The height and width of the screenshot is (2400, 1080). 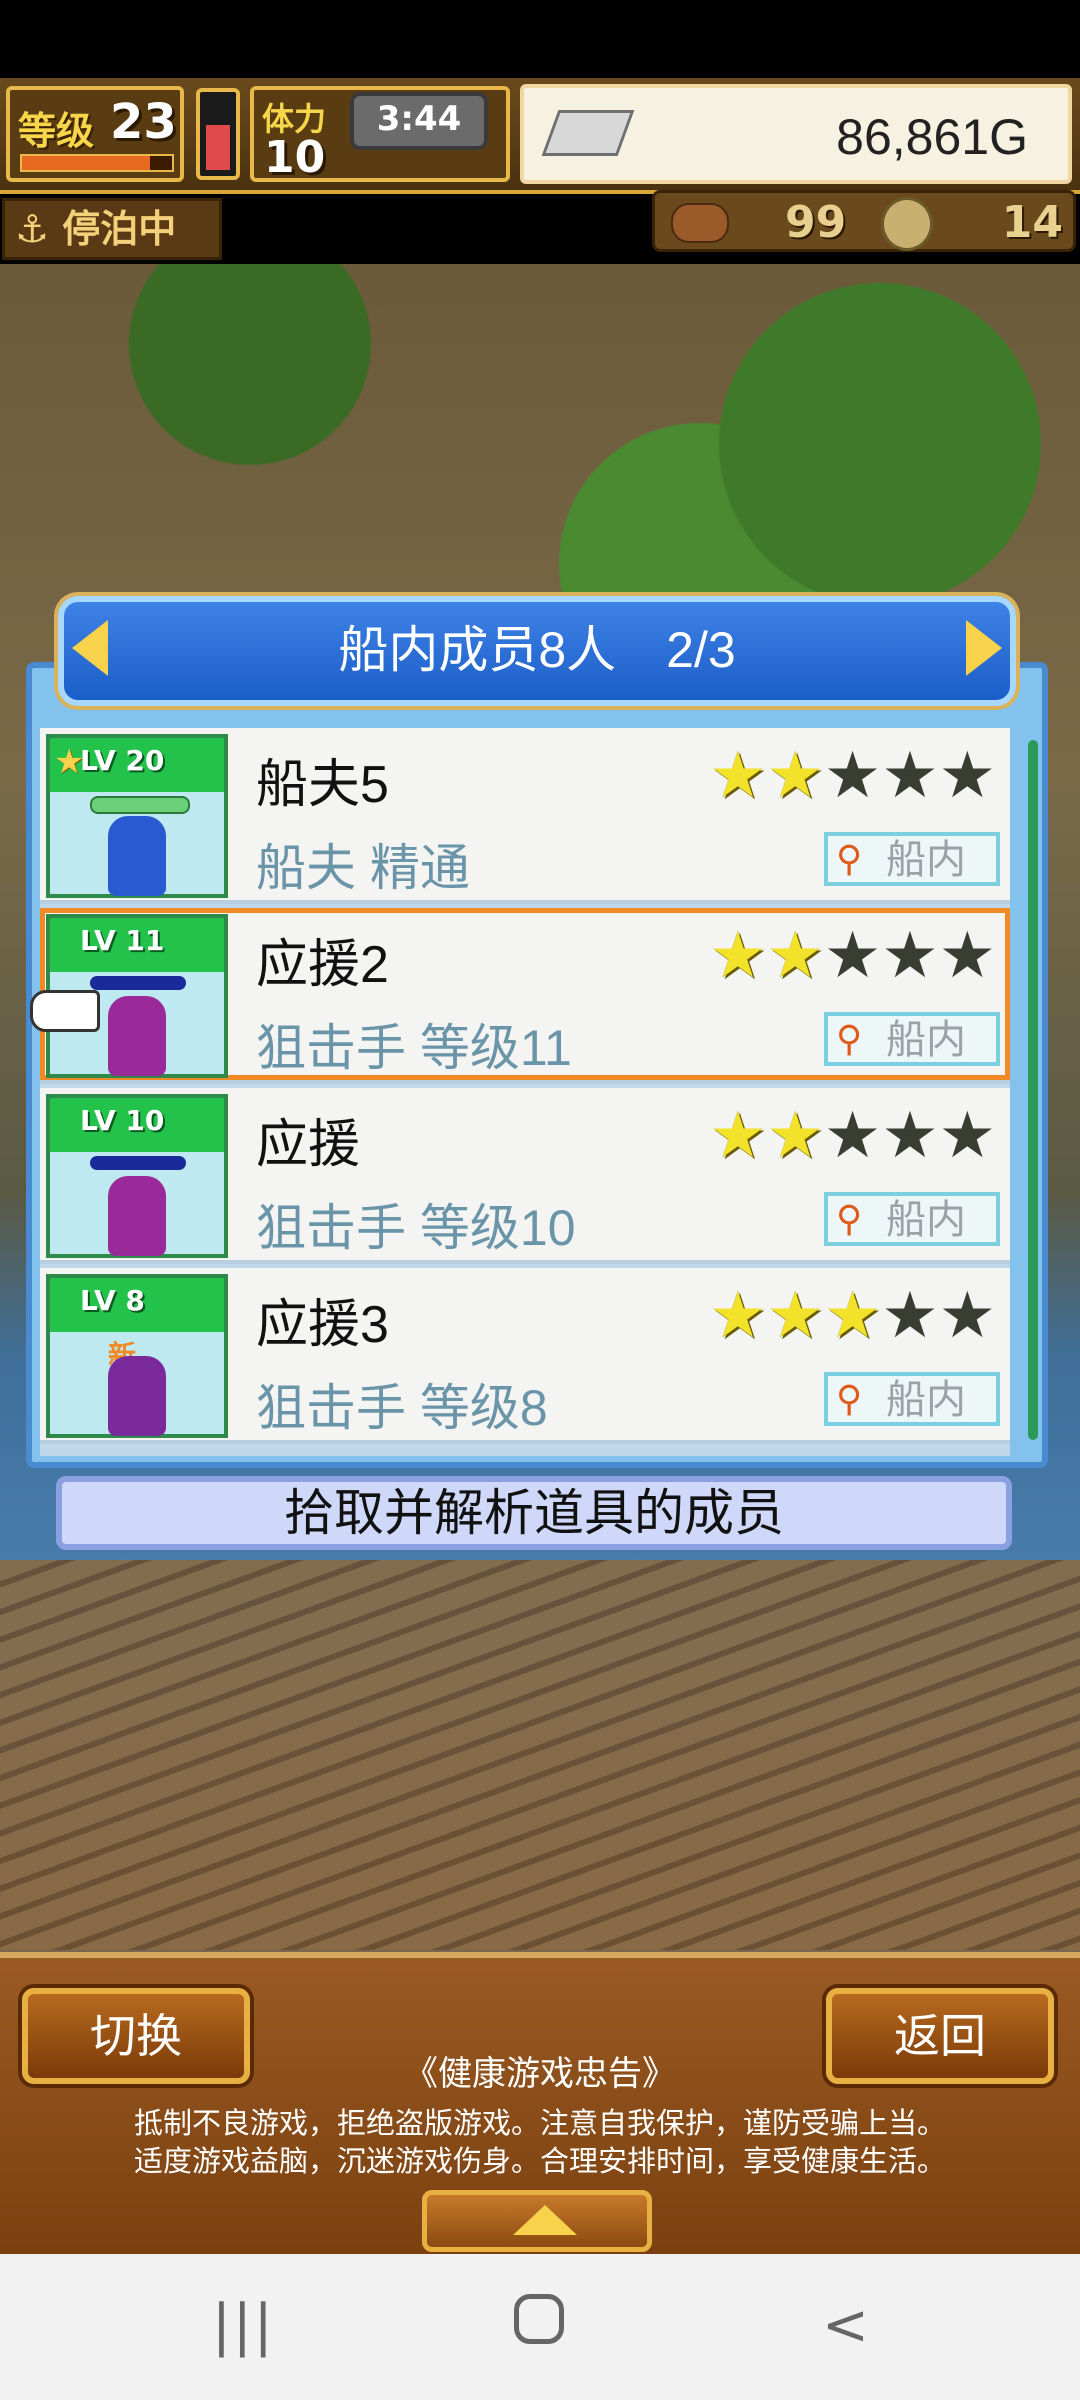 I want to click on member-job: 狙击手 等级10, so click(x=416, y=1228).